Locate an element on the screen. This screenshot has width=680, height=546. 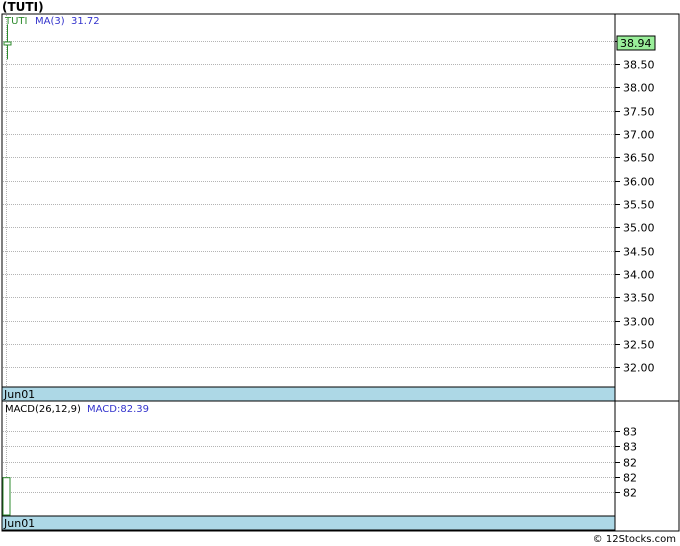
macd-x-tick-label: Jun01 is located at coordinates (19, 523).